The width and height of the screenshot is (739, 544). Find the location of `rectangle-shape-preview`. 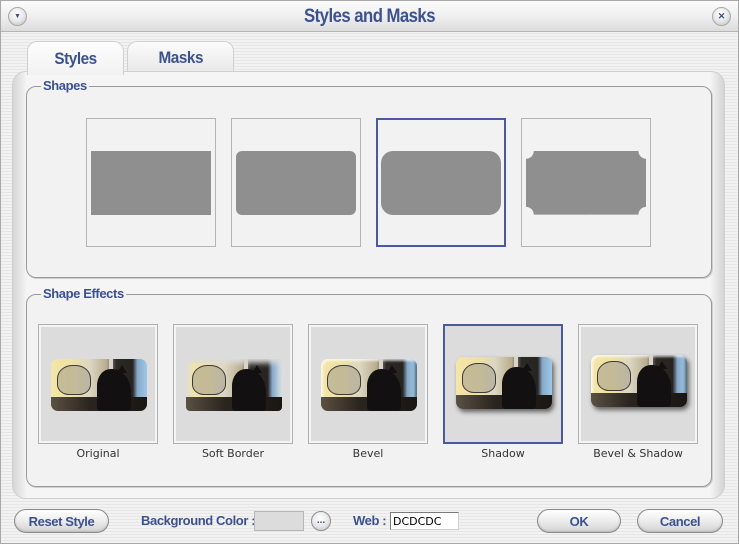

rectangle-shape-preview is located at coordinates (151, 183).